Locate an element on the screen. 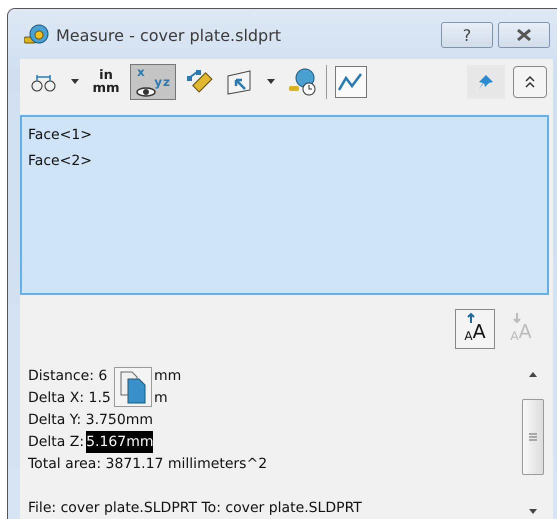 The height and width of the screenshot is (519, 557). copy-button is located at coordinates (133, 387).